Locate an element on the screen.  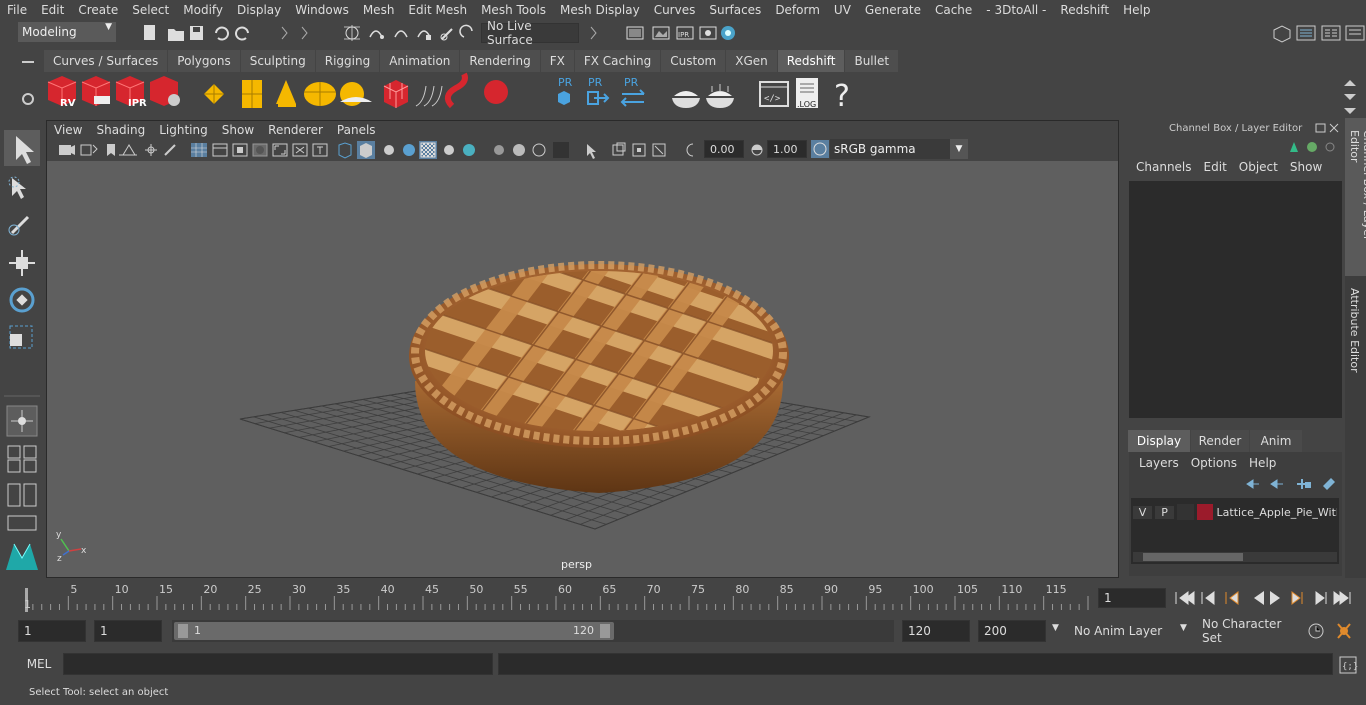
menu-mesh-display: Mesh Display is located at coordinates (600, 10).